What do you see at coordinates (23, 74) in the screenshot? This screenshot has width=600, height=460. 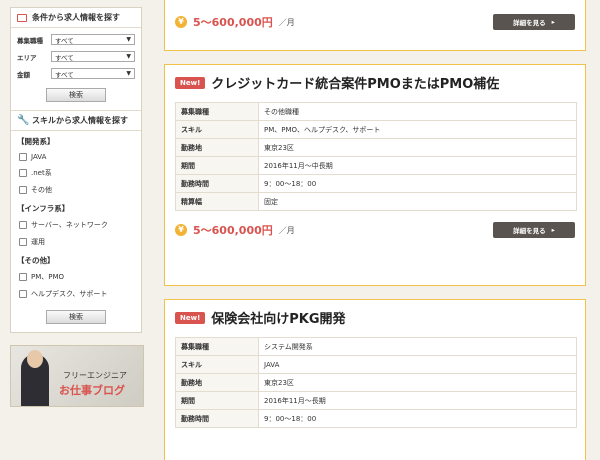 I see `filter-label: 金額` at bounding box center [23, 74].